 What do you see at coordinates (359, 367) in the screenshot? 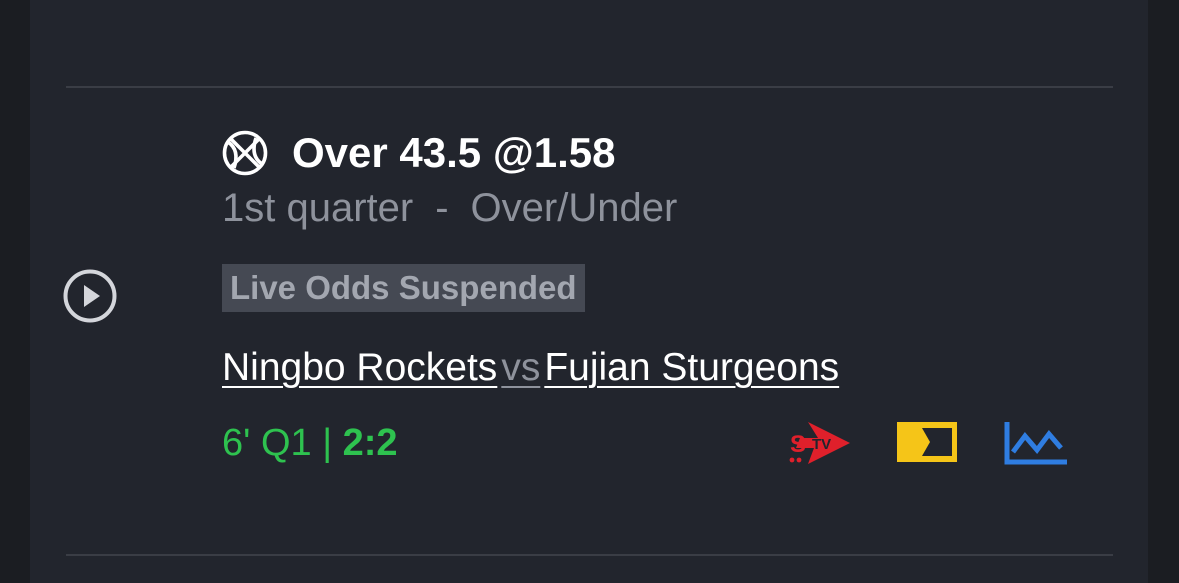
I see `home-team-link: Ningbo Rockets` at bounding box center [359, 367].